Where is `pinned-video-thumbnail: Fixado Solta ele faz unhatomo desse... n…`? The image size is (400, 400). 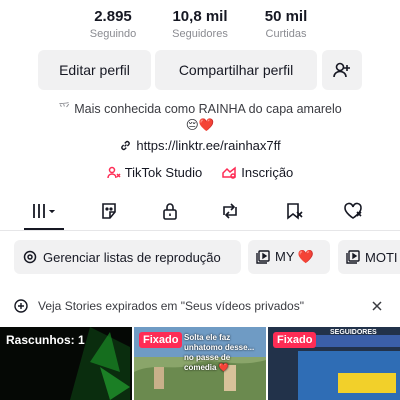 pinned-video-thumbnail: Fixado Solta ele faz unhatomo desse... n… is located at coordinates (200, 363).